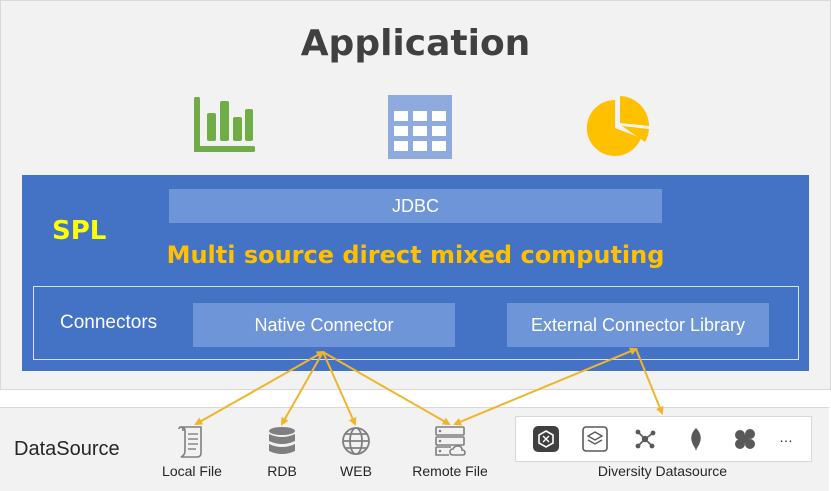  Describe the element at coordinates (190, 442) in the screenshot. I see `scroll-file-icon` at that location.